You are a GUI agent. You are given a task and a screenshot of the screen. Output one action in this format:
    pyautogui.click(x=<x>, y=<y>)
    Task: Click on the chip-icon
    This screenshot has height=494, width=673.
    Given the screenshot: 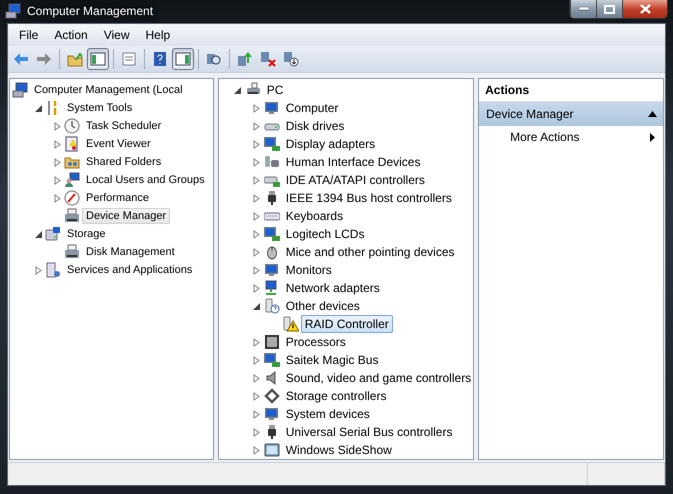 What is the action you would take?
    pyautogui.click(x=272, y=342)
    